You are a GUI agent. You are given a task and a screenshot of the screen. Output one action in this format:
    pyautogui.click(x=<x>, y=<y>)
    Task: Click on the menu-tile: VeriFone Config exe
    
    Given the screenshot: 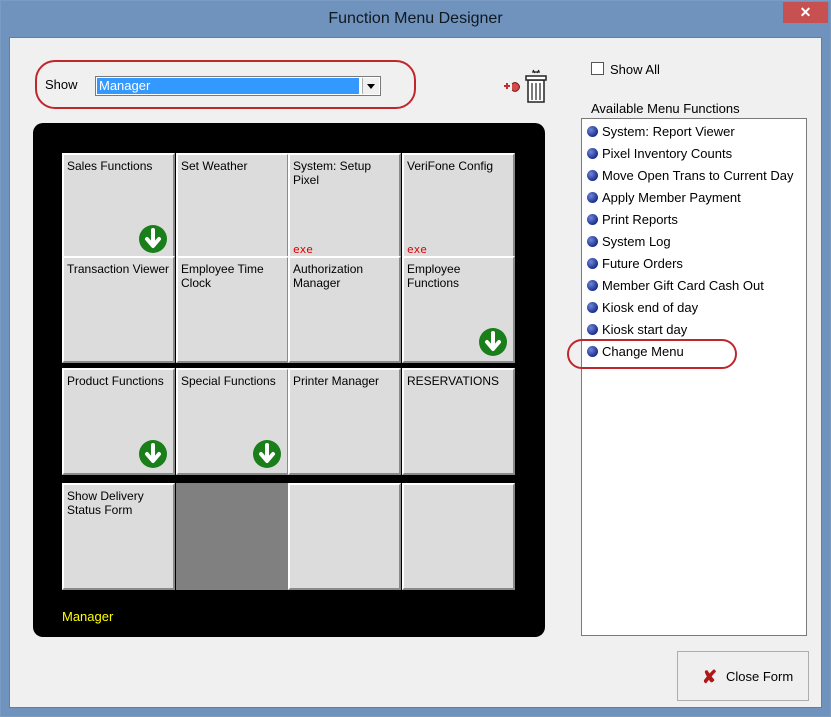 What is the action you would take?
    pyautogui.click(x=458, y=206)
    